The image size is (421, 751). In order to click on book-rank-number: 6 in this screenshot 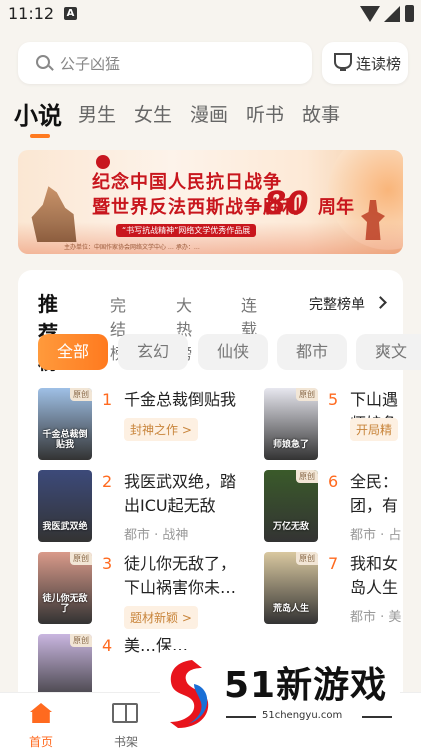, I will do `click(333, 481)`.